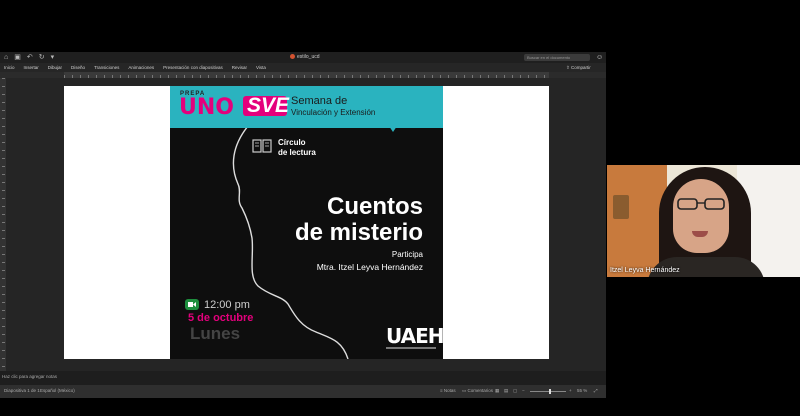 The height and width of the screenshot is (416, 800). I want to click on participant-video-tile: Itzel Leyva Hernández, so click(703, 221).